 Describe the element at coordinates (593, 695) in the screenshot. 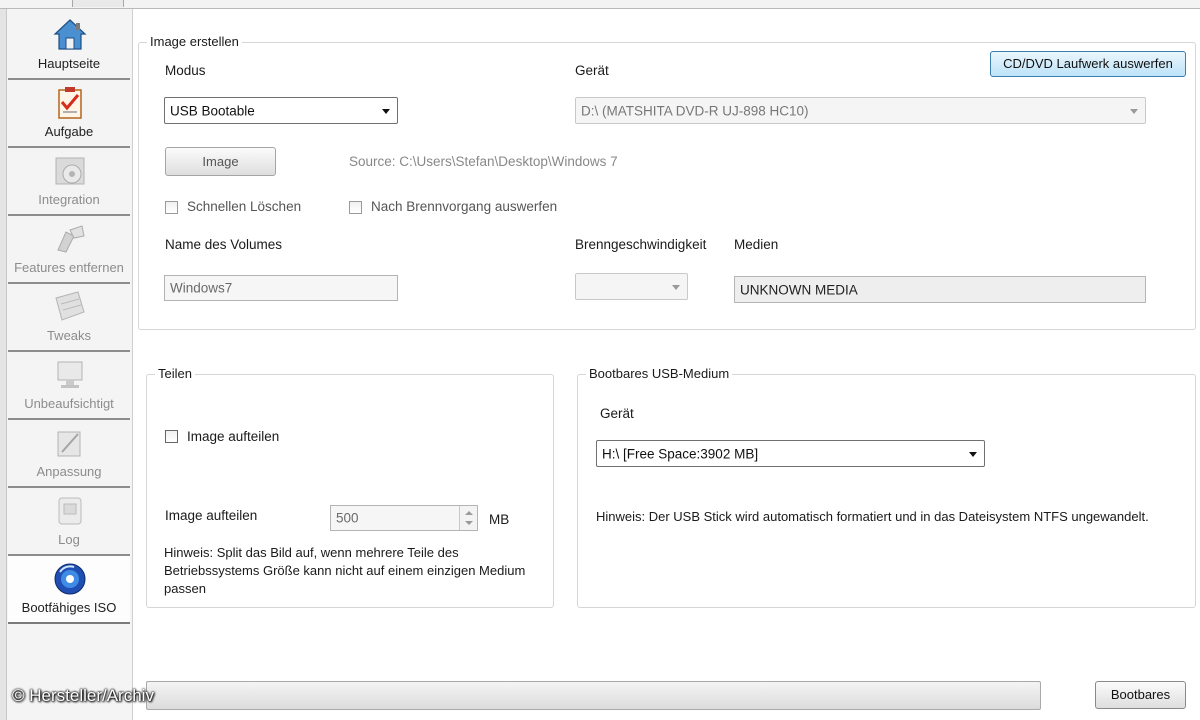

I see `progress-bar` at that location.